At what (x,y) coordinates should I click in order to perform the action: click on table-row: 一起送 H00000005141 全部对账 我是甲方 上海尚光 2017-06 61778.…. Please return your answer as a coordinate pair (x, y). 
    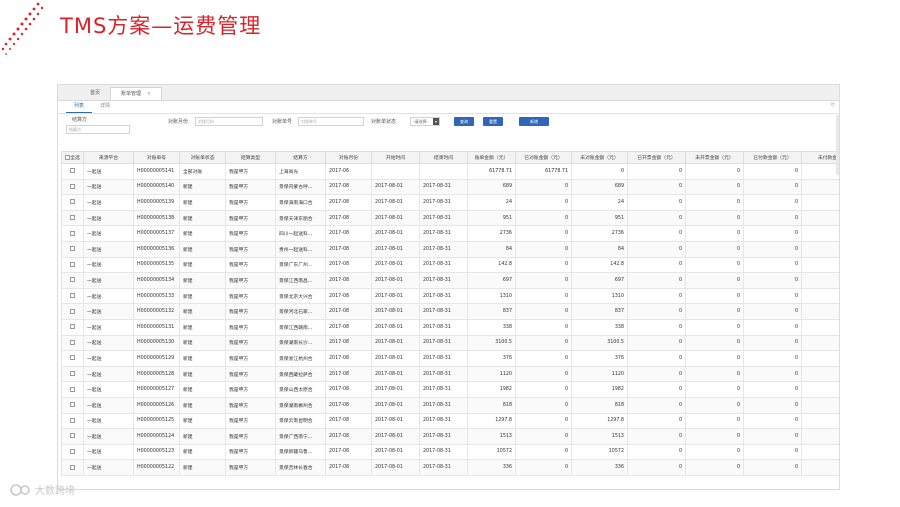
    Looking at the image, I should click on (450, 171).